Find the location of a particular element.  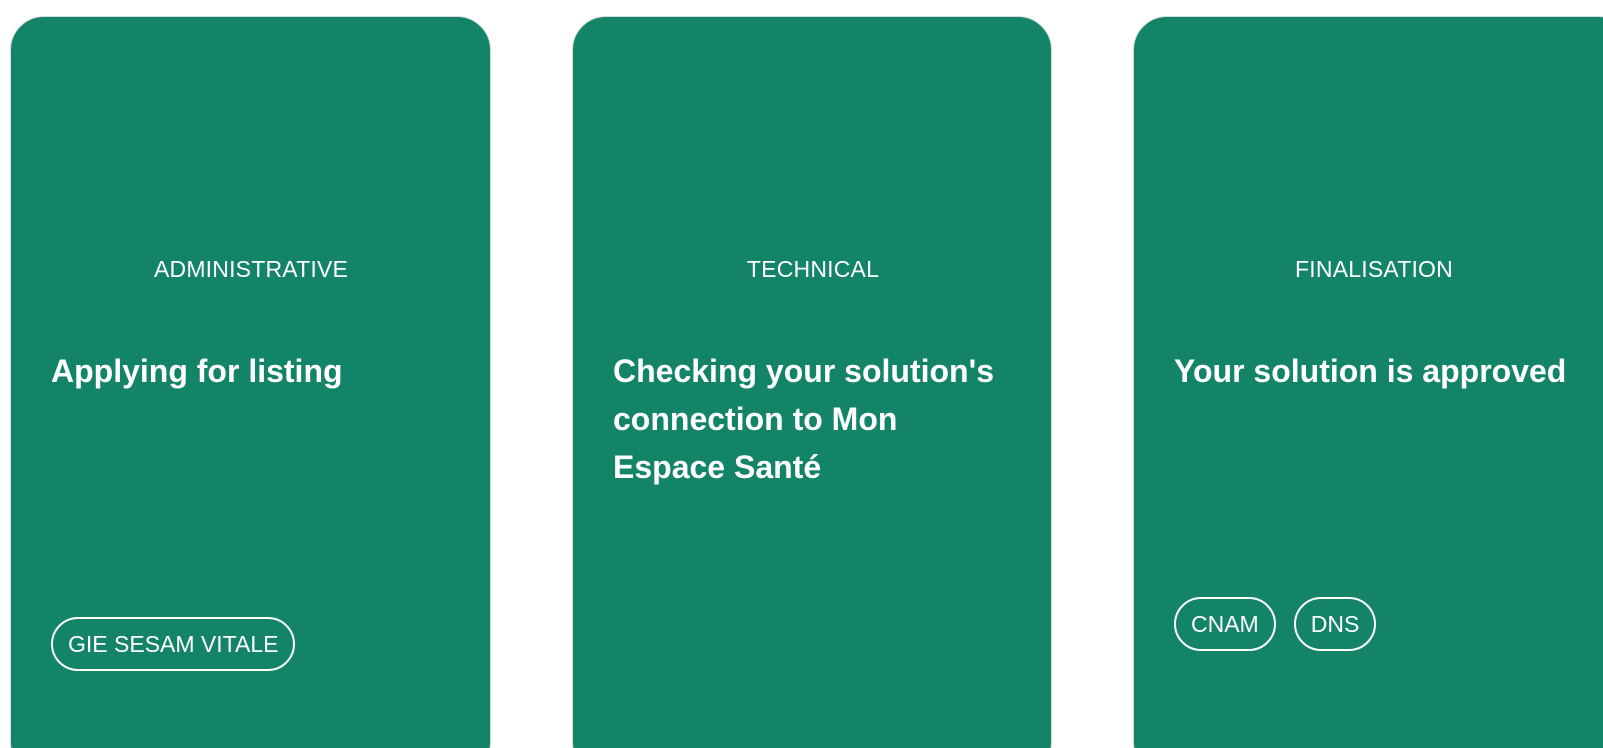

step-title: Your solution is approved is located at coordinates (1370, 371).